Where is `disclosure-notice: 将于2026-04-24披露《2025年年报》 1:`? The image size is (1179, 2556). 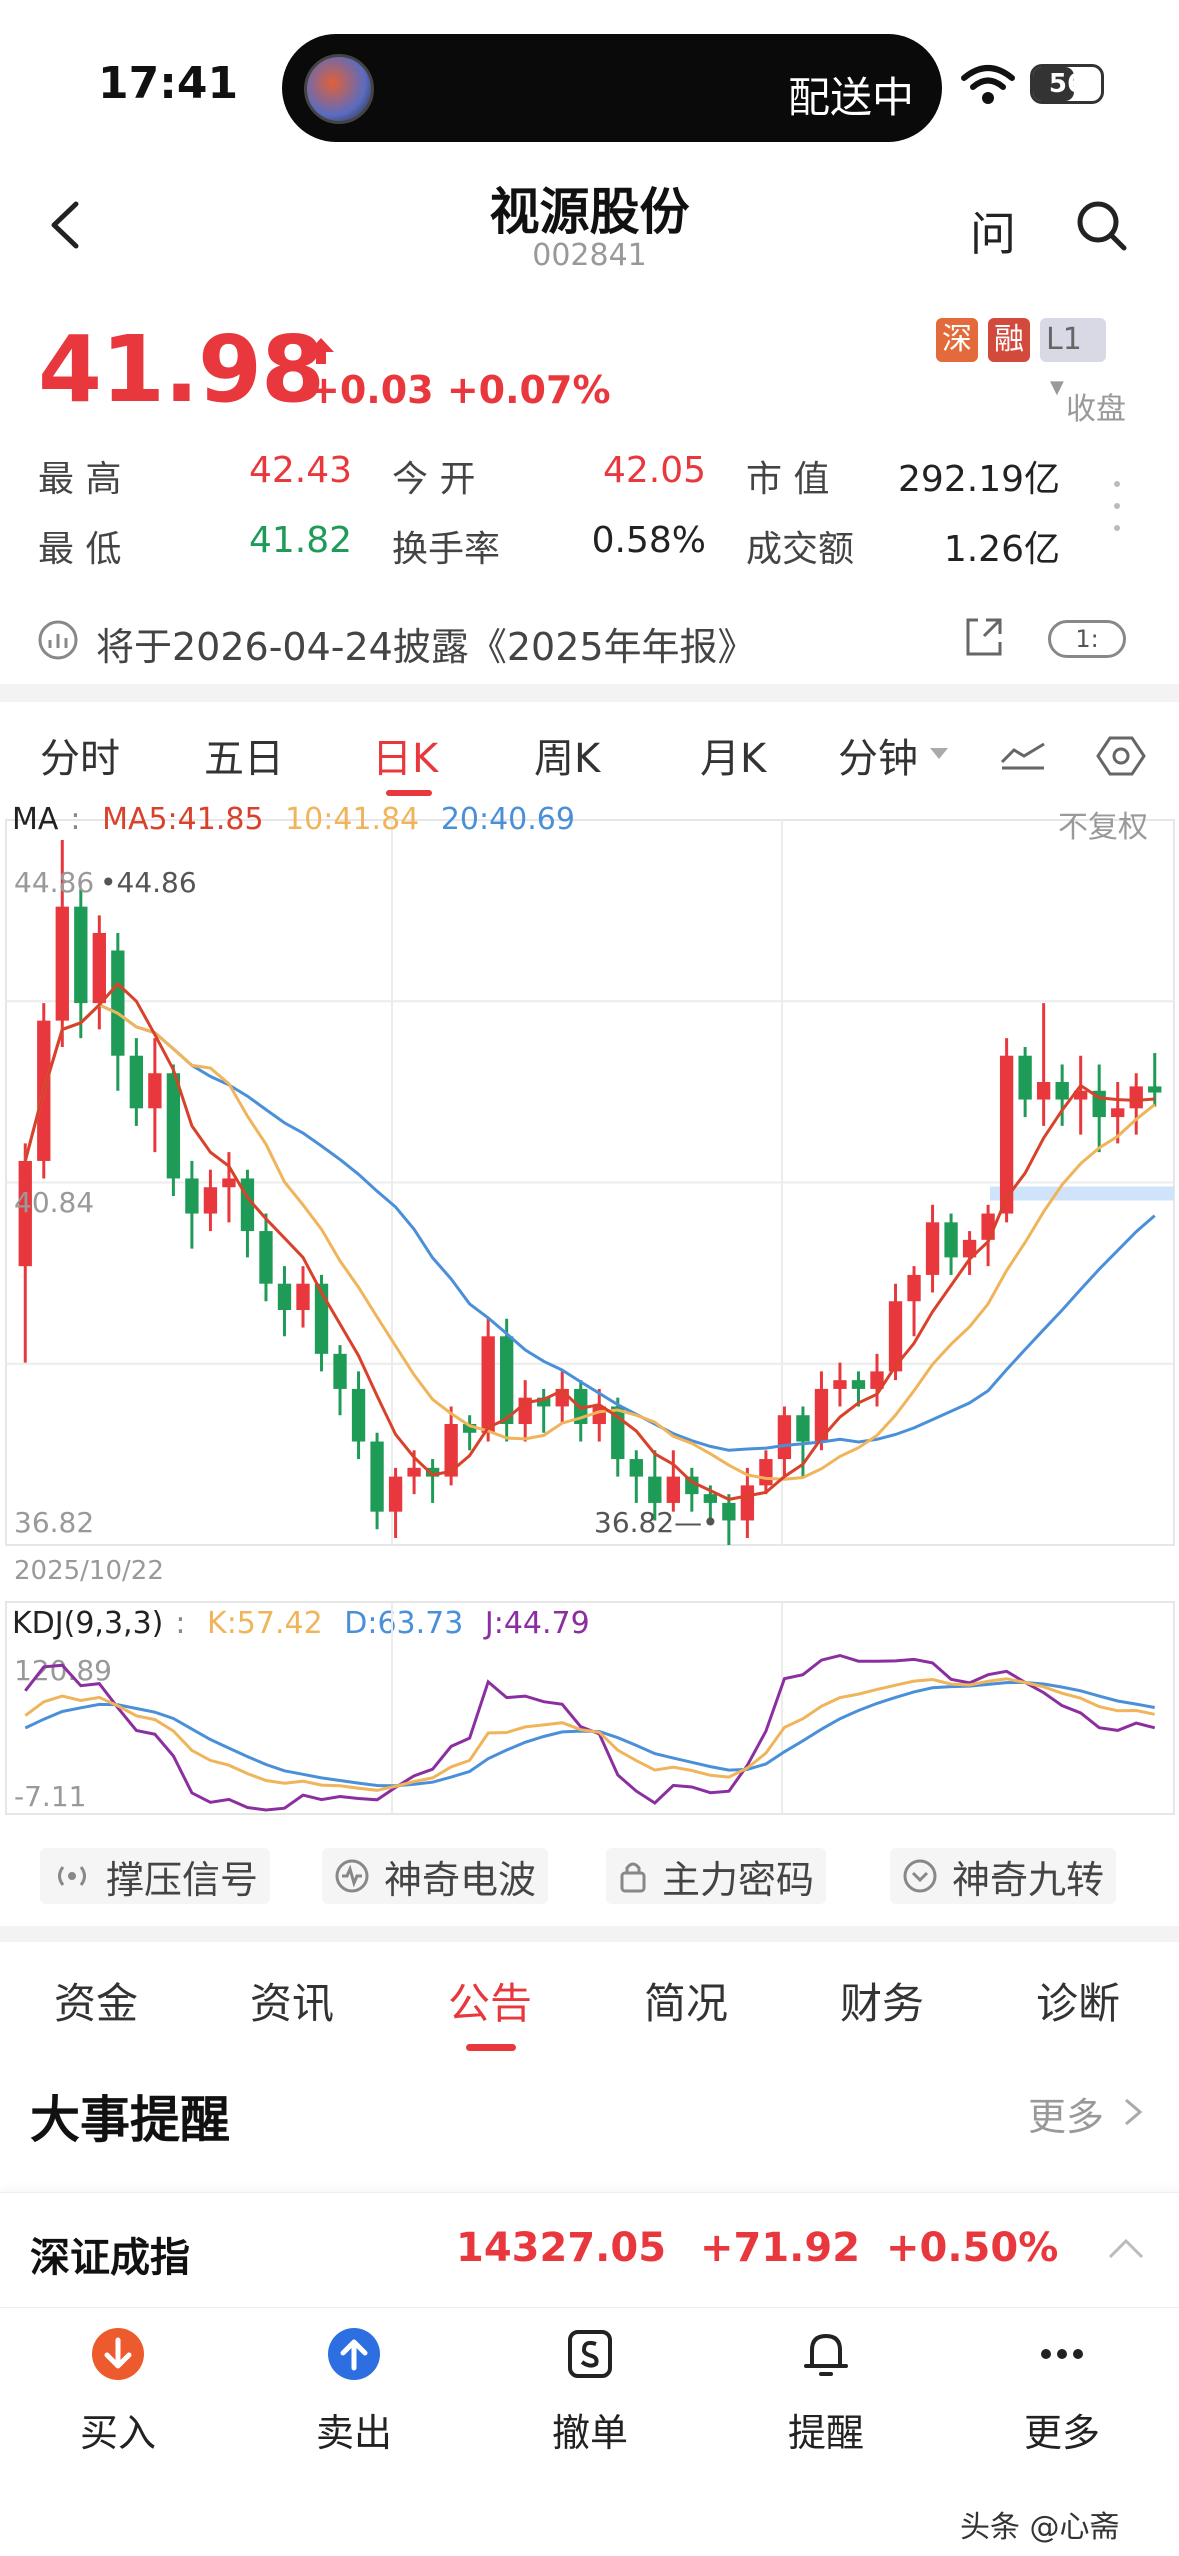
disclosure-notice: 将于2026-04-24披露《2025年年报》 1: is located at coordinates (589, 640).